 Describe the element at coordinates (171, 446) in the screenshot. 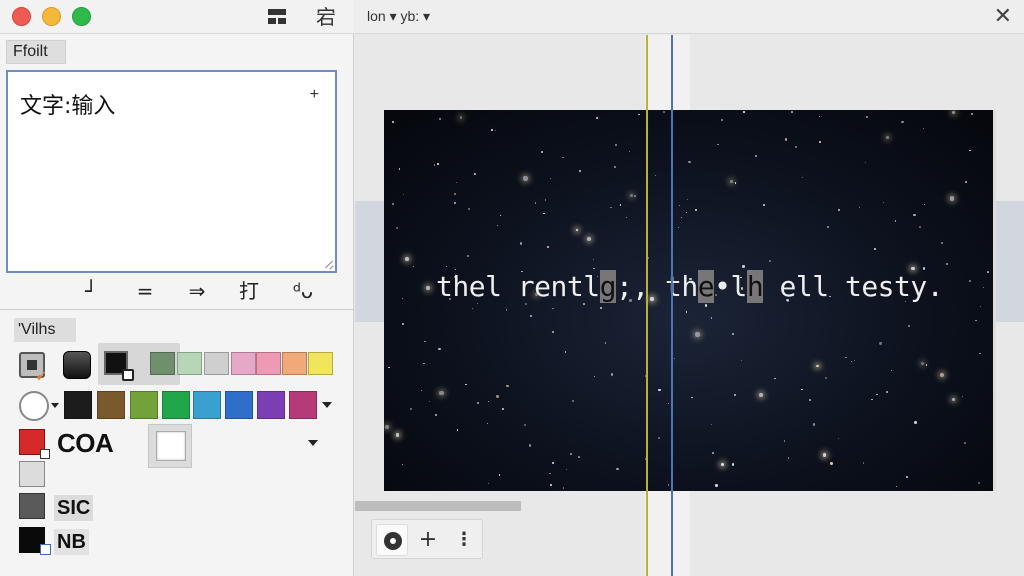

I see `background-color-box` at that location.